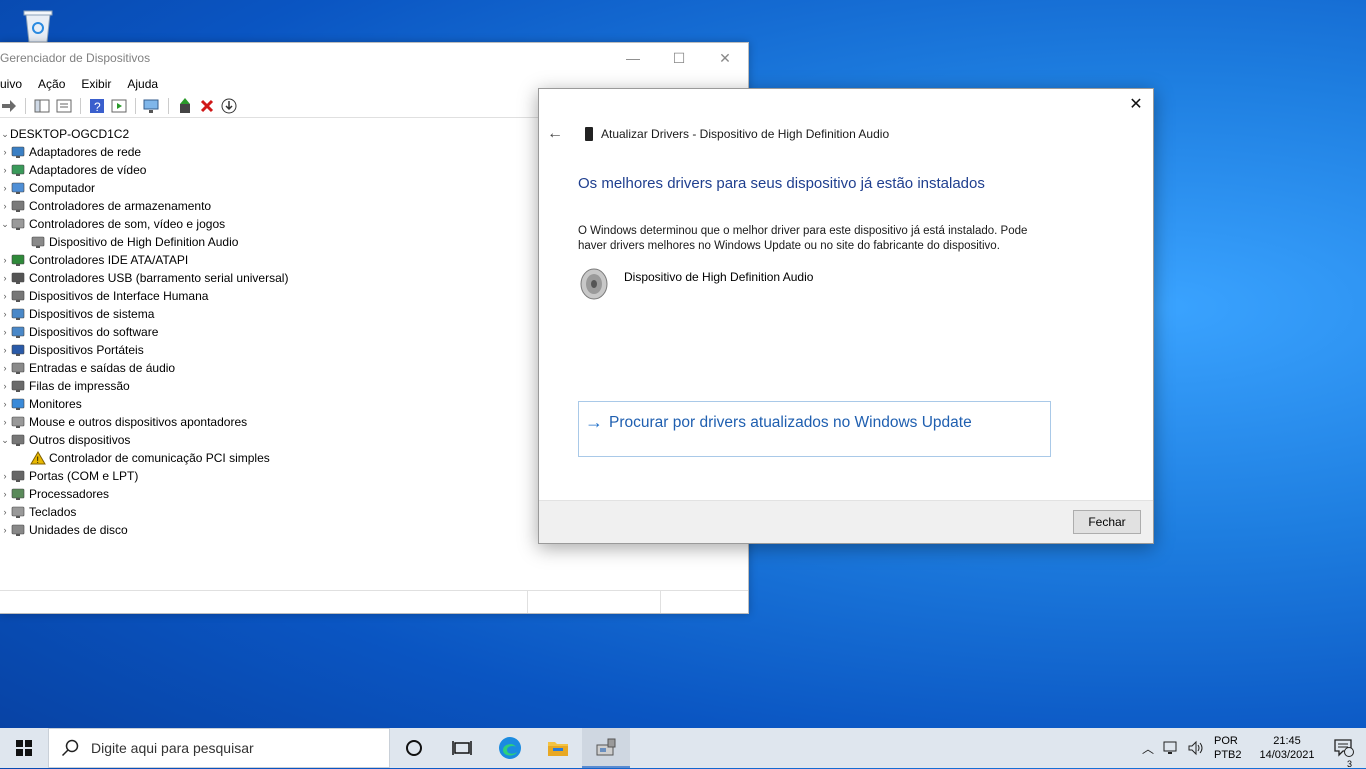 This screenshot has height=769, width=1366. I want to click on close-dialog-button: Fechar, so click(1107, 522).